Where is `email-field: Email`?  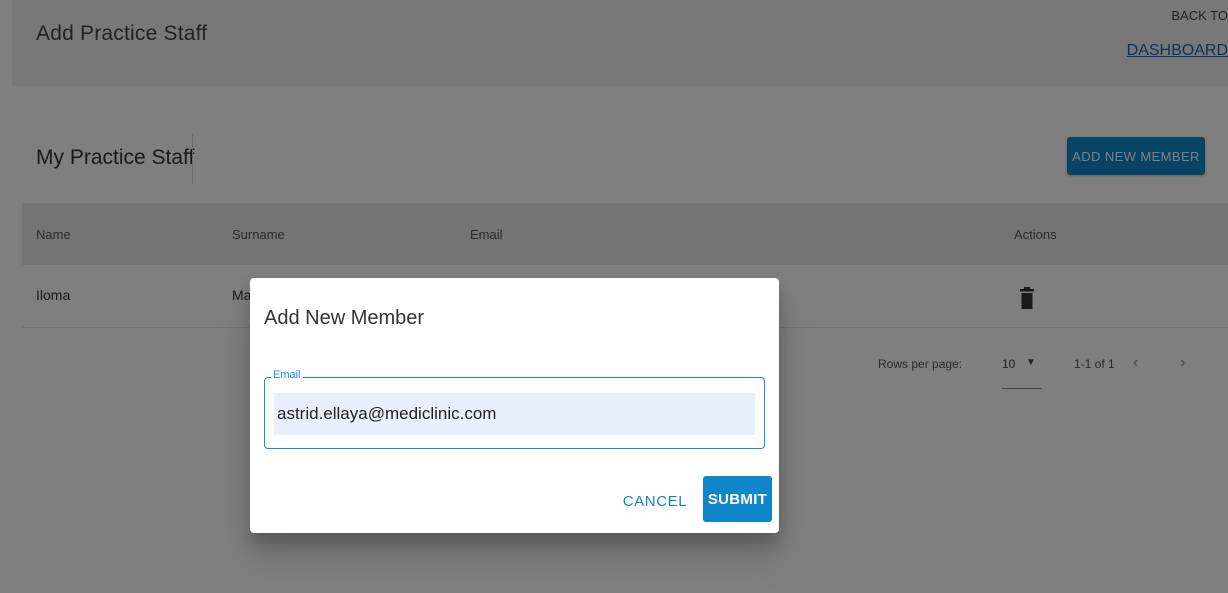
email-field: Email is located at coordinates (514, 409).